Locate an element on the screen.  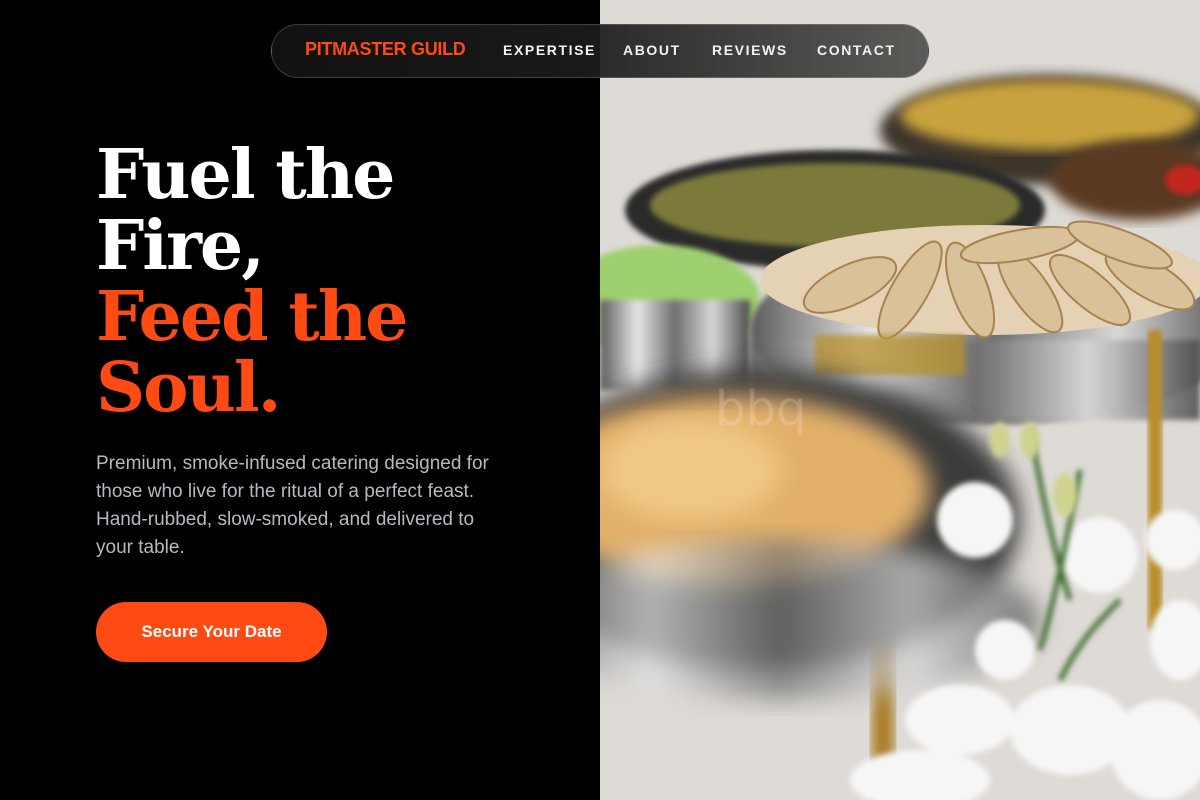
nav-link-contact: CONTACT is located at coordinates (856, 50).